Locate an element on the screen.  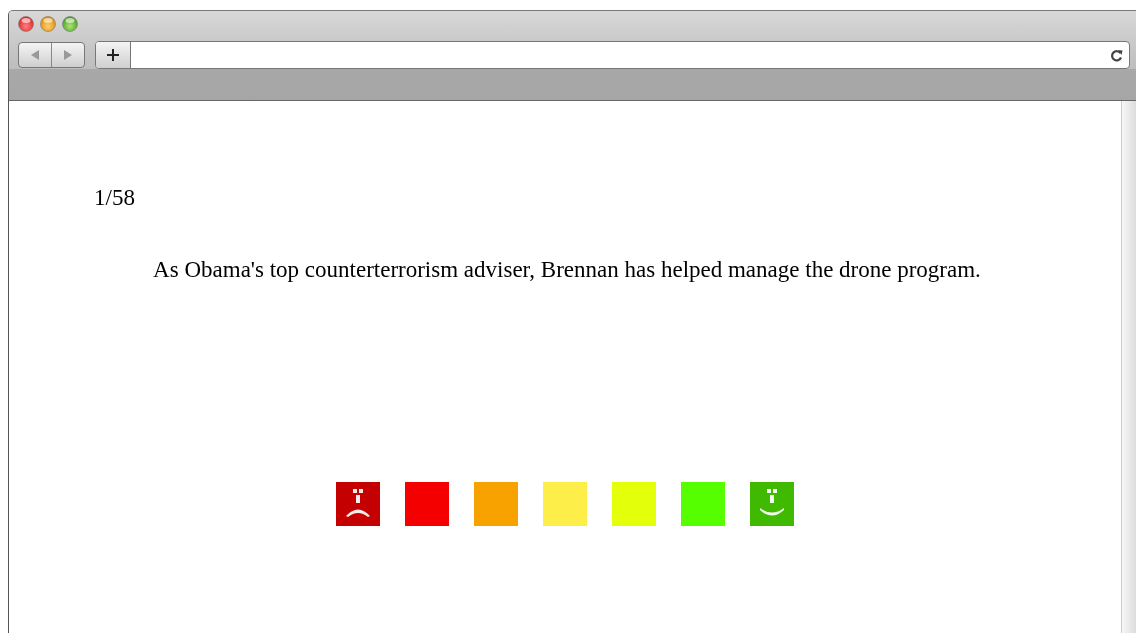
plus-icon is located at coordinates (113, 55).